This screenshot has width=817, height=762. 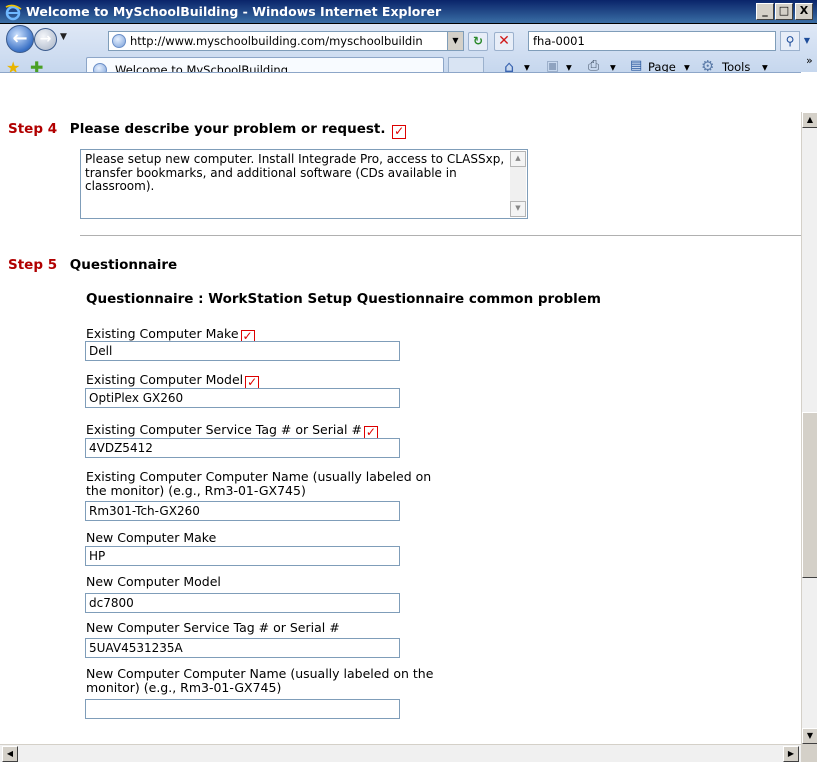 What do you see at coordinates (518, 209) in the screenshot?
I see `textarea-scroll-down-icon: ▼` at bounding box center [518, 209].